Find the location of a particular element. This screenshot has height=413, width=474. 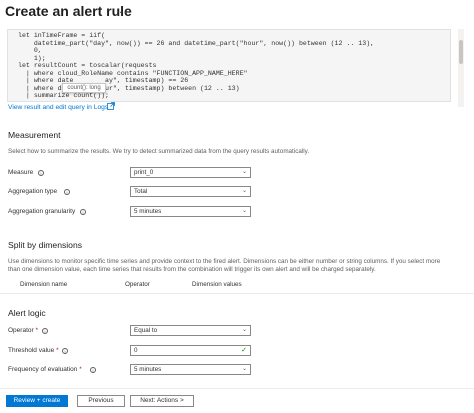

operator-dropdown: Equal to ⌄ is located at coordinates (190, 330).